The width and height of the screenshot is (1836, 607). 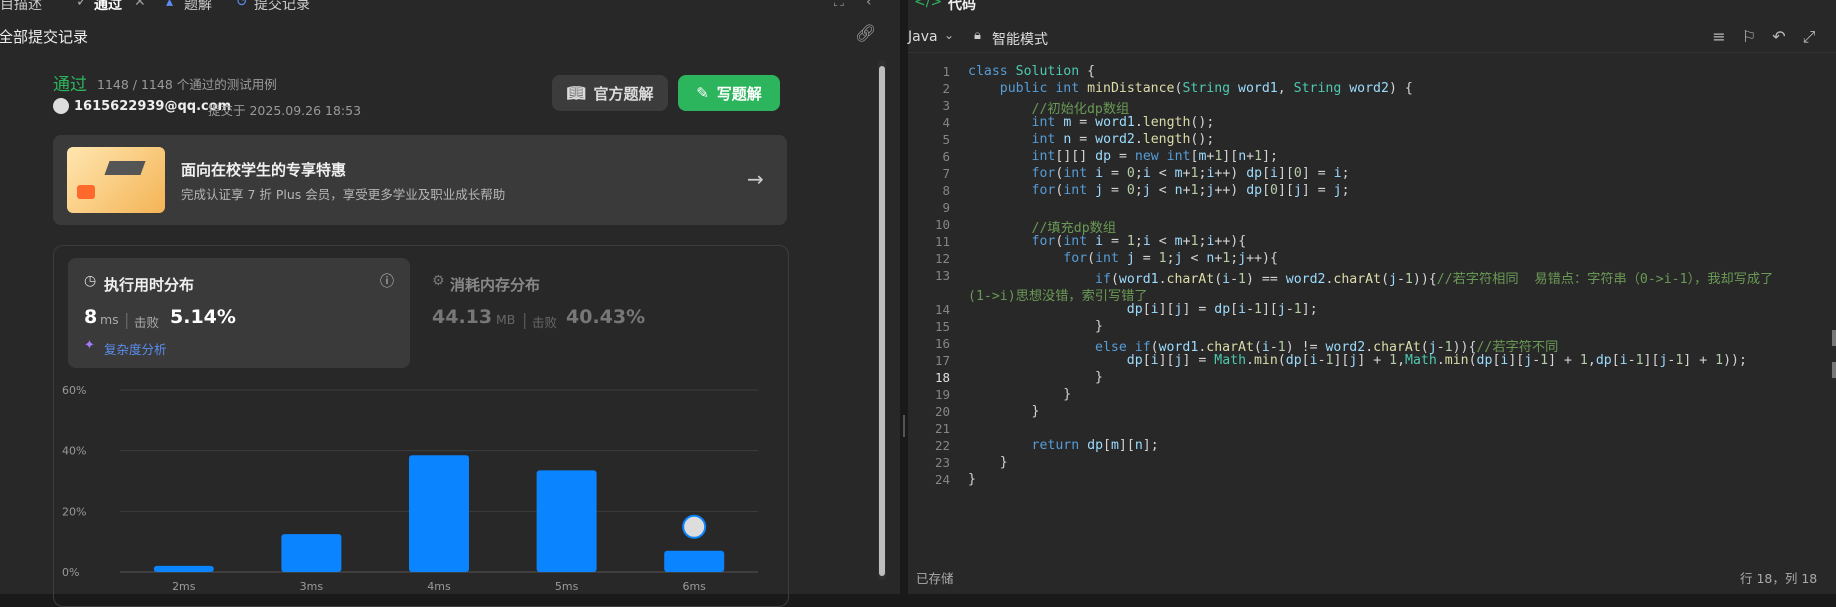 What do you see at coordinates (44, 37) in the screenshot?
I see `submissions-title: 全部提交记录` at bounding box center [44, 37].